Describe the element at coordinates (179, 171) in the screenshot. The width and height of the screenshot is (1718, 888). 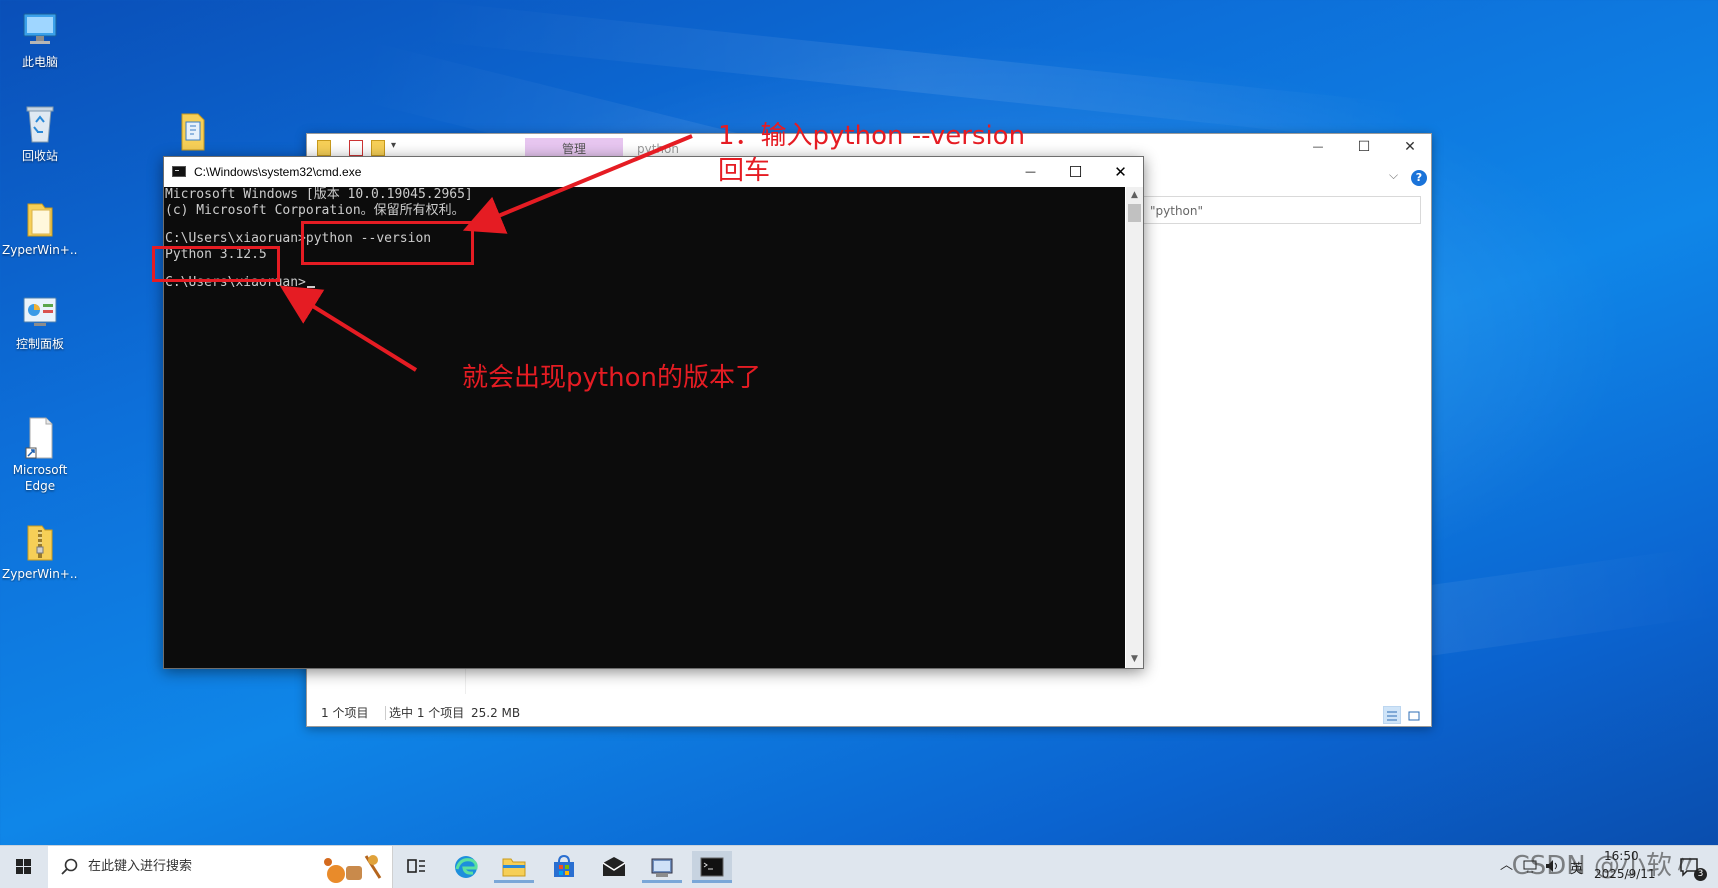
I see `cmd-icon` at that location.